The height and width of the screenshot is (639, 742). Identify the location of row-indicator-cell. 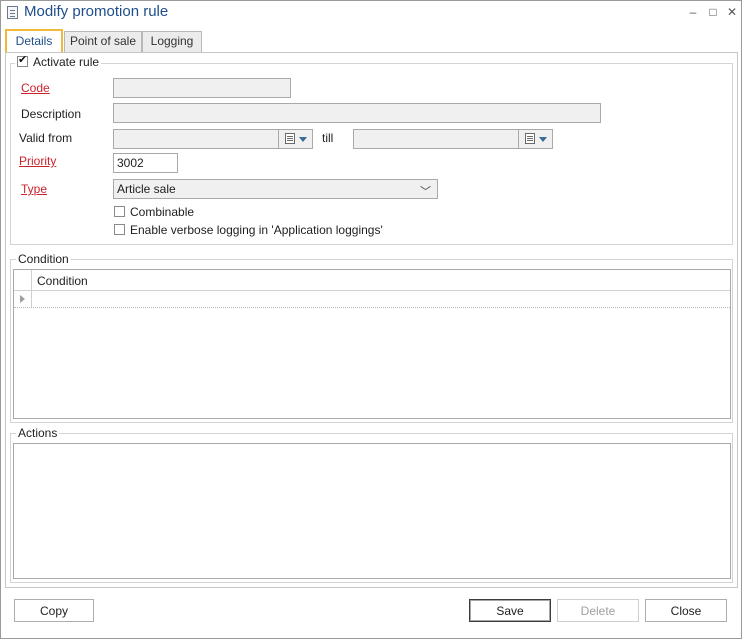
(23, 299).